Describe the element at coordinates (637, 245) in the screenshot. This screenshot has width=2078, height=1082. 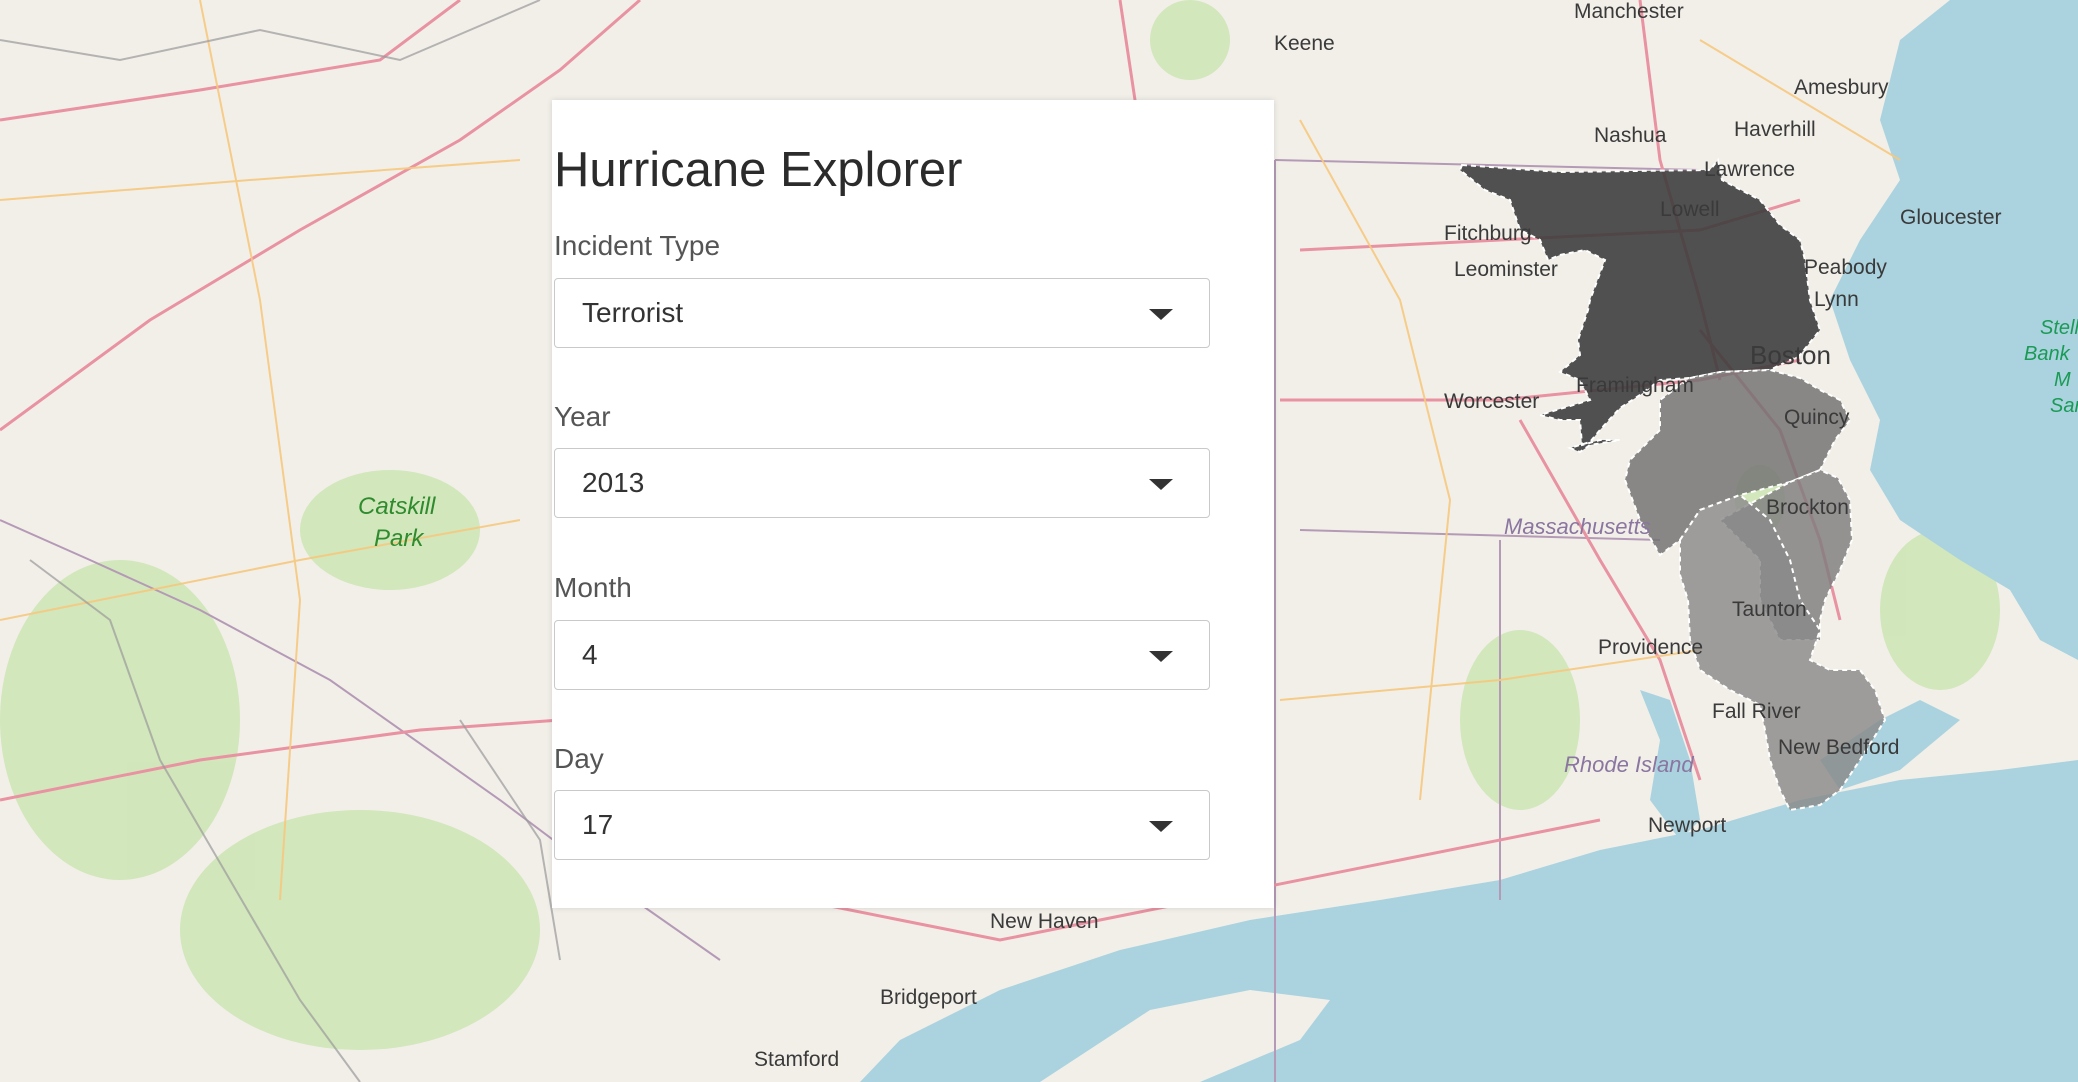
I see `incident-type-label: Incident Type` at that location.